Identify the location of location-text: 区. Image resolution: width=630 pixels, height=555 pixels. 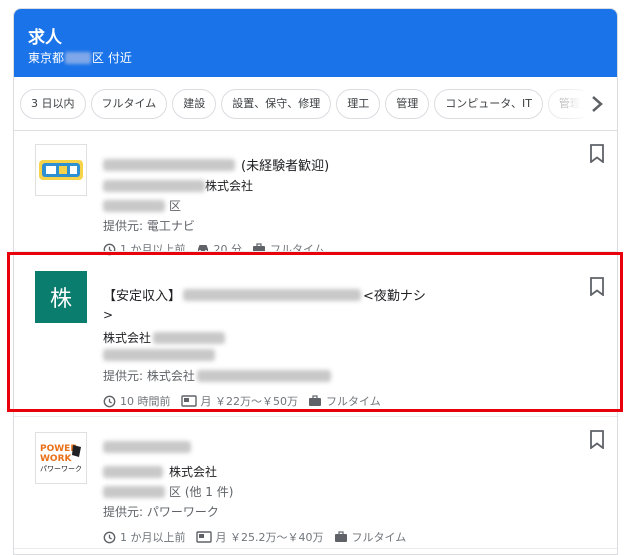
(175, 206).